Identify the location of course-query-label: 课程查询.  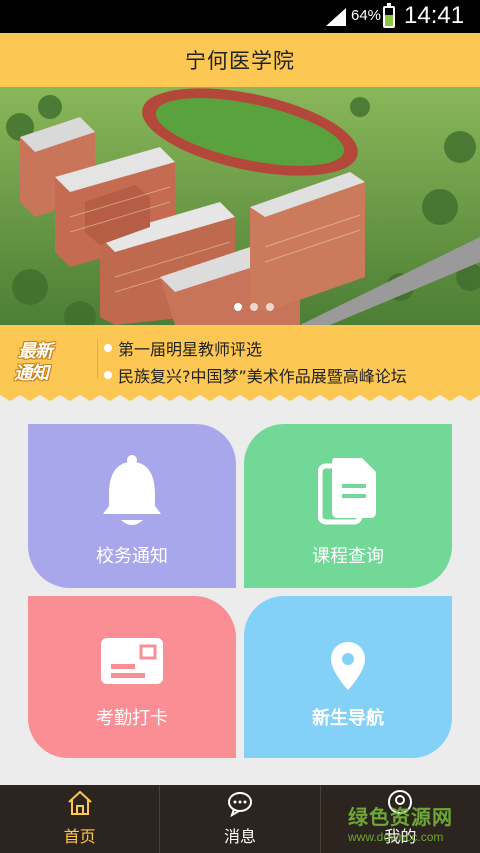
(348, 556).